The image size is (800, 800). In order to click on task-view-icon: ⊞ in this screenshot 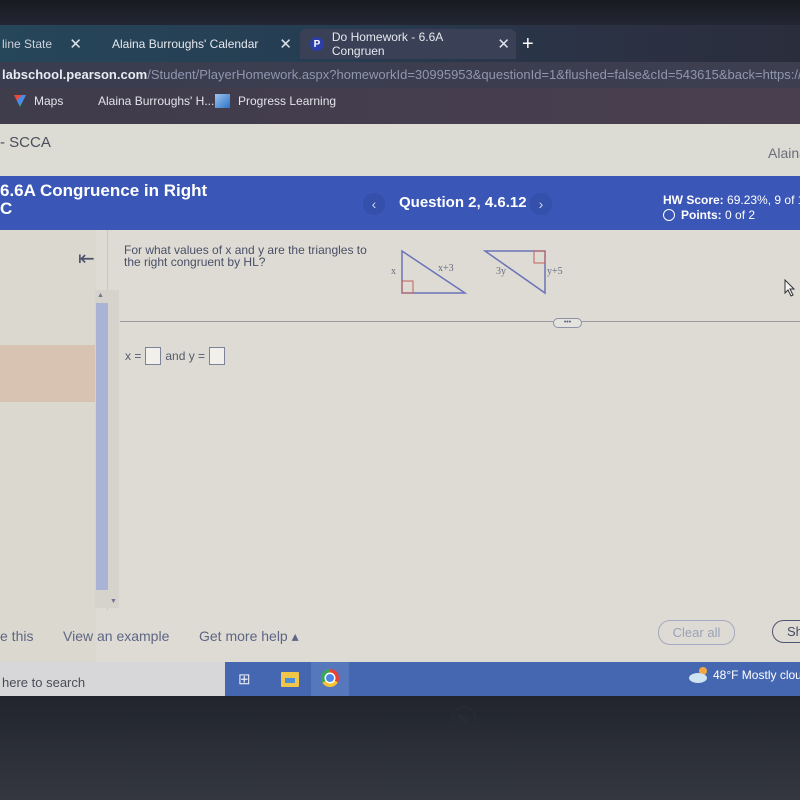, I will do `click(244, 679)`.